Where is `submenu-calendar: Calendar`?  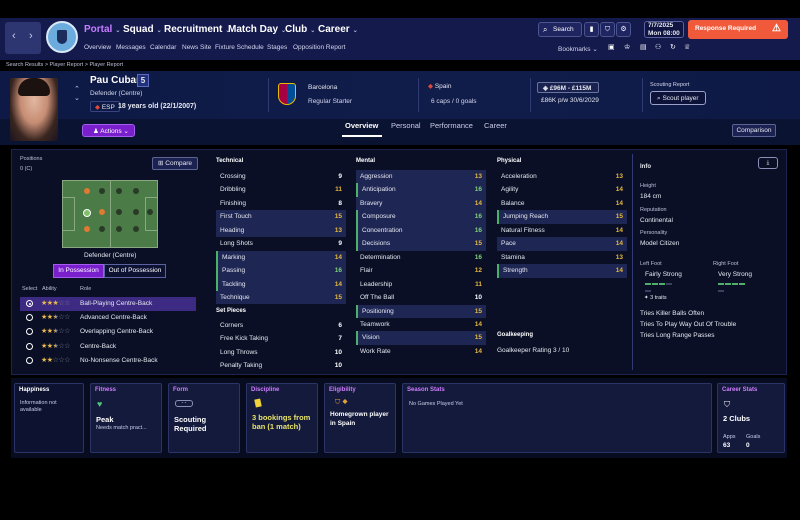 submenu-calendar: Calendar is located at coordinates (163, 47).